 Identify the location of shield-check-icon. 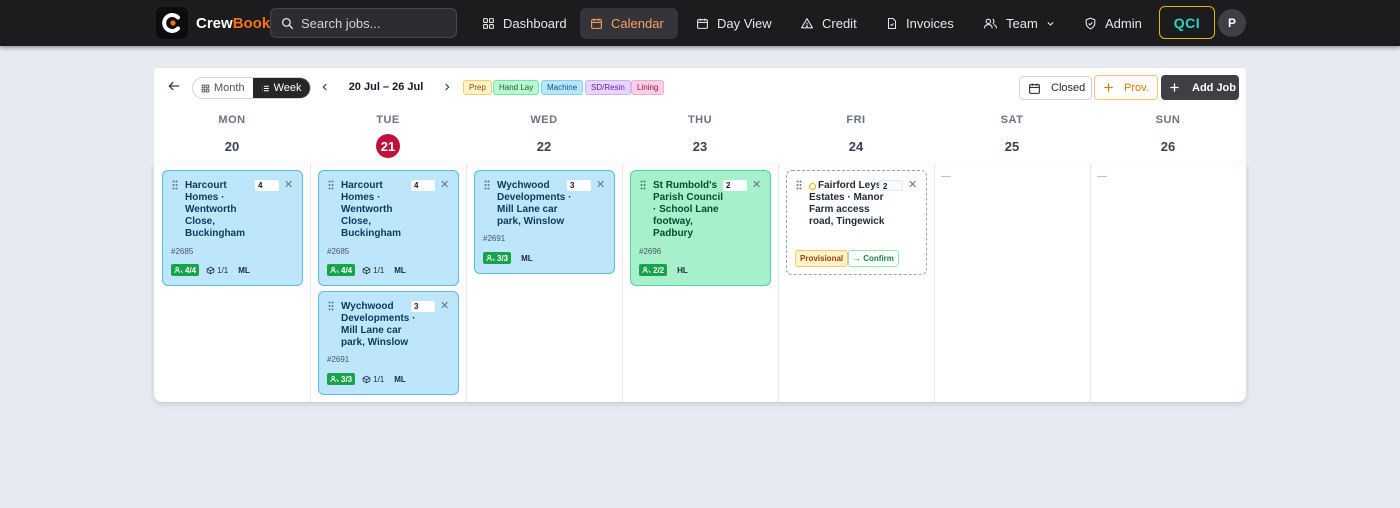
(1090, 23).